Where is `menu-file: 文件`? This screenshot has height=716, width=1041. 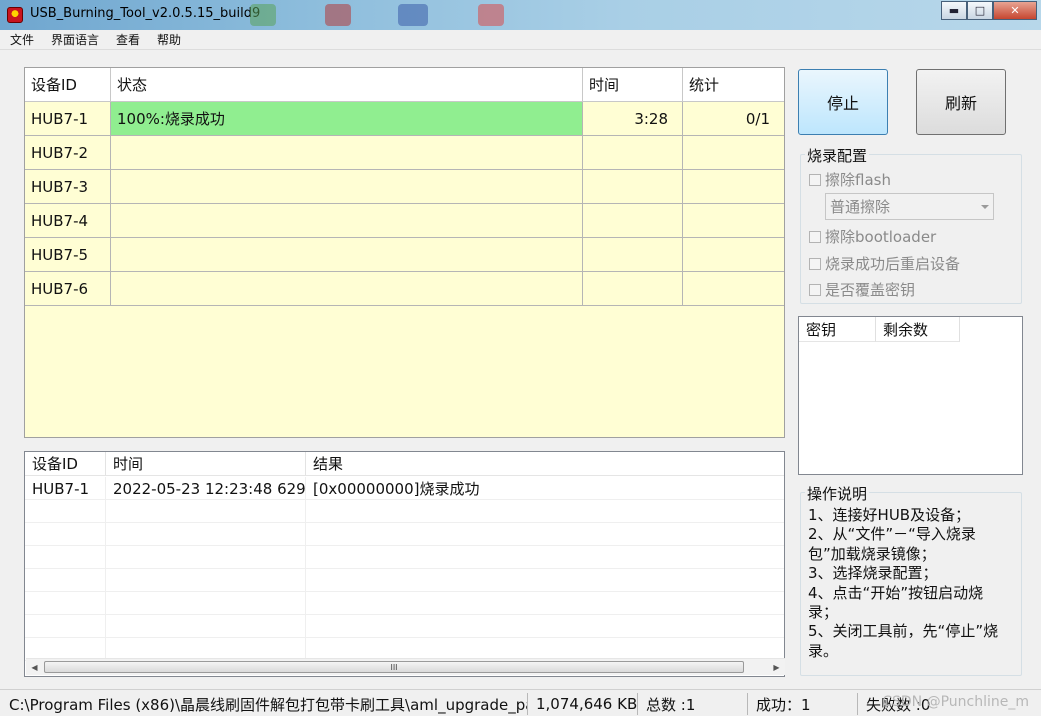
menu-file: 文件 is located at coordinates (22, 39).